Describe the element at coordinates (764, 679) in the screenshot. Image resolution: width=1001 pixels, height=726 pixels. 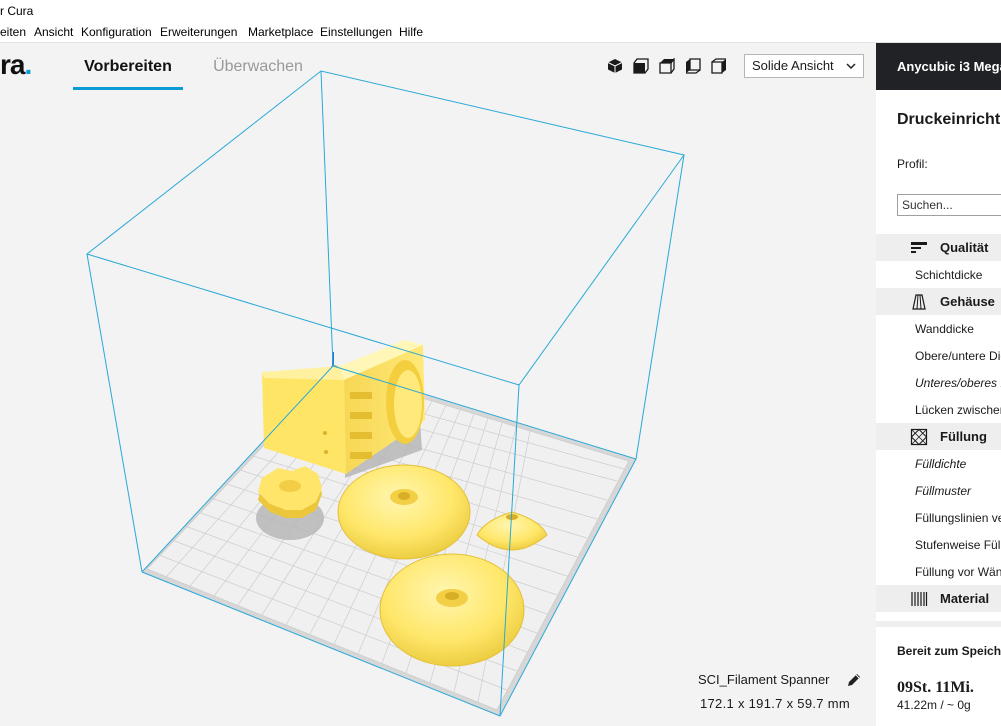
I see `object-name: SCI_Filament Spanner` at that location.